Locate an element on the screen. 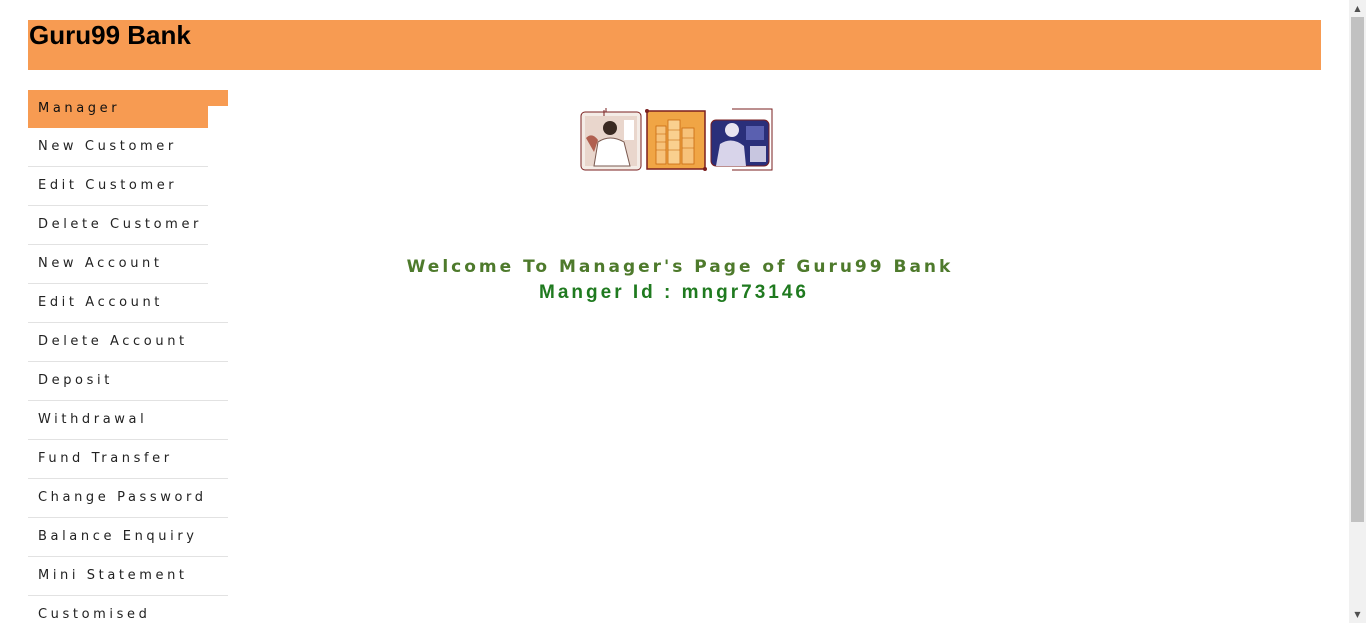  scroll-down-arrow-icon: ▼ is located at coordinates (1357, 614).